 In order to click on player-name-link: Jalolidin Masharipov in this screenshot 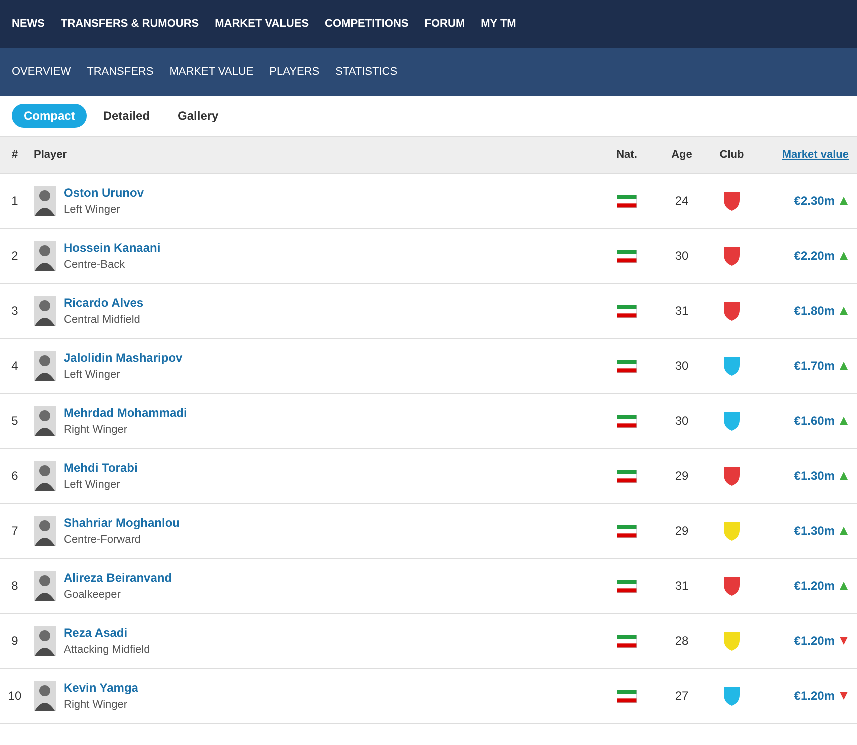, I will do `click(123, 357)`.